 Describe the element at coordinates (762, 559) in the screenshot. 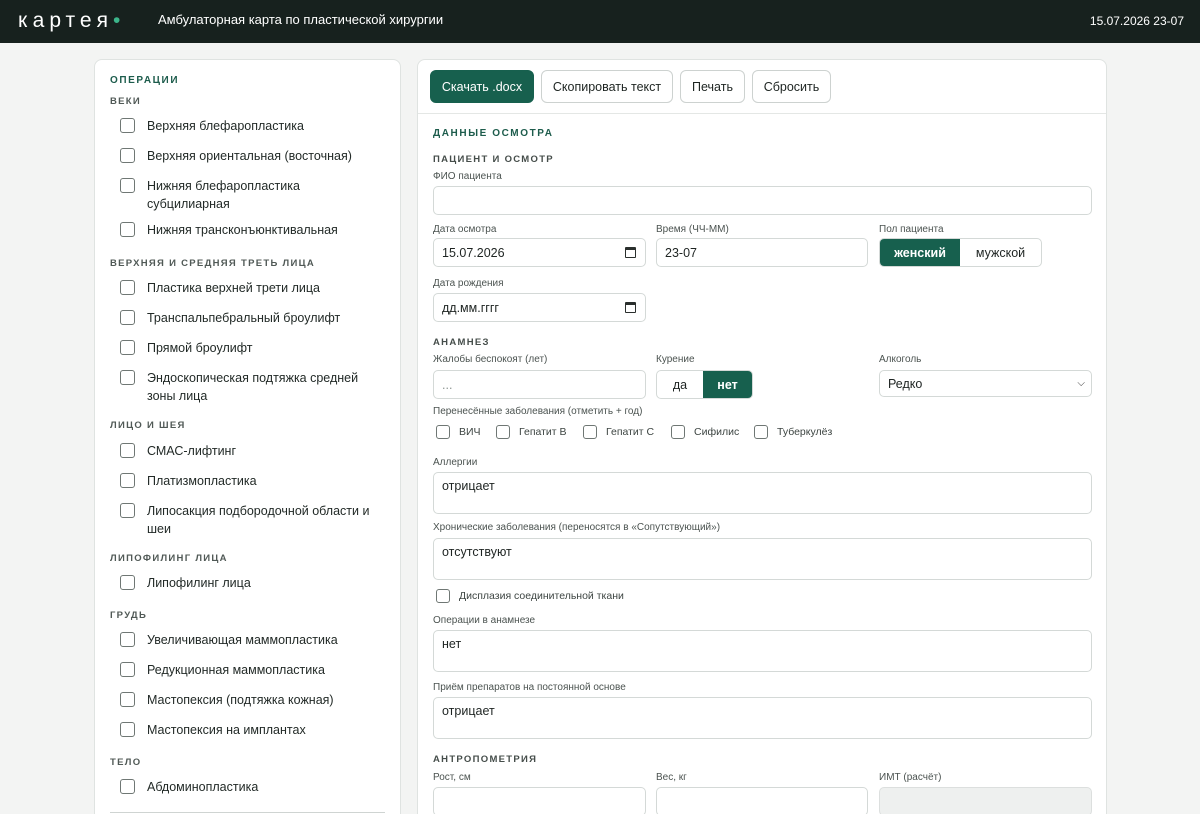

I see `chronic-textarea: отсутствуют` at that location.